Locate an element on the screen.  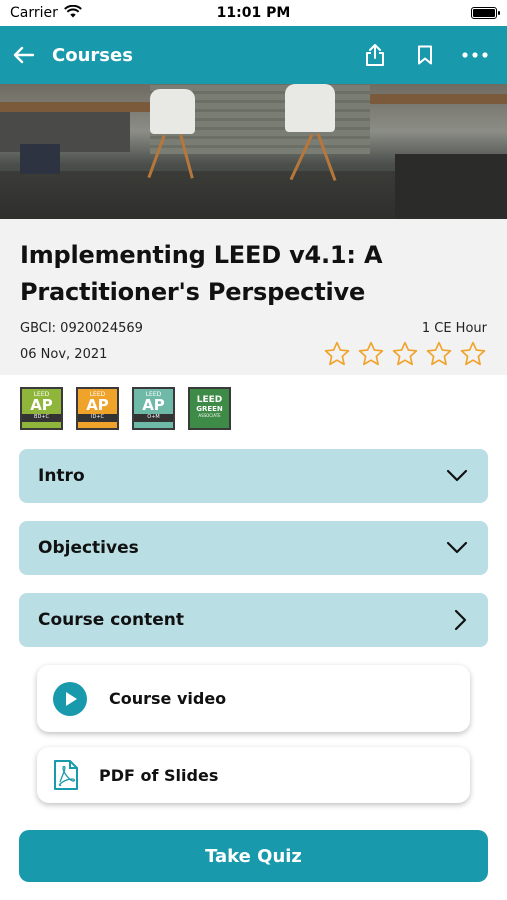
pdf-icon is located at coordinates (66, 775).